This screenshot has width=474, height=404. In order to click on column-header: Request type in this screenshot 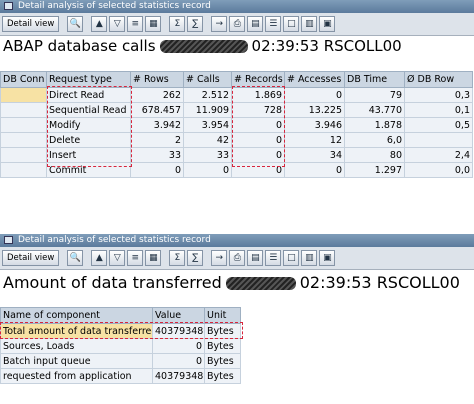, I will do `click(88, 79)`.